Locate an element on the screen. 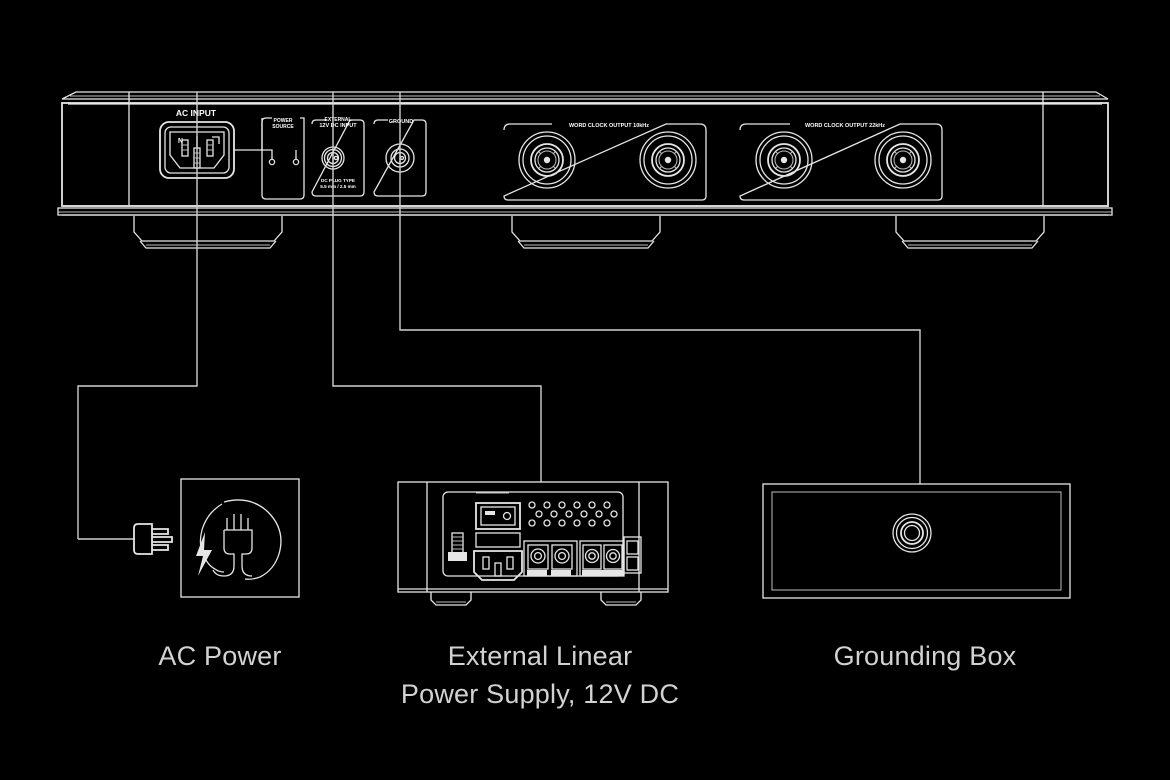 The image size is (1170, 780). port-sublabel-dc-plug-2: 5.5 mm / 2.5 mm is located at coordinates (338, 186).